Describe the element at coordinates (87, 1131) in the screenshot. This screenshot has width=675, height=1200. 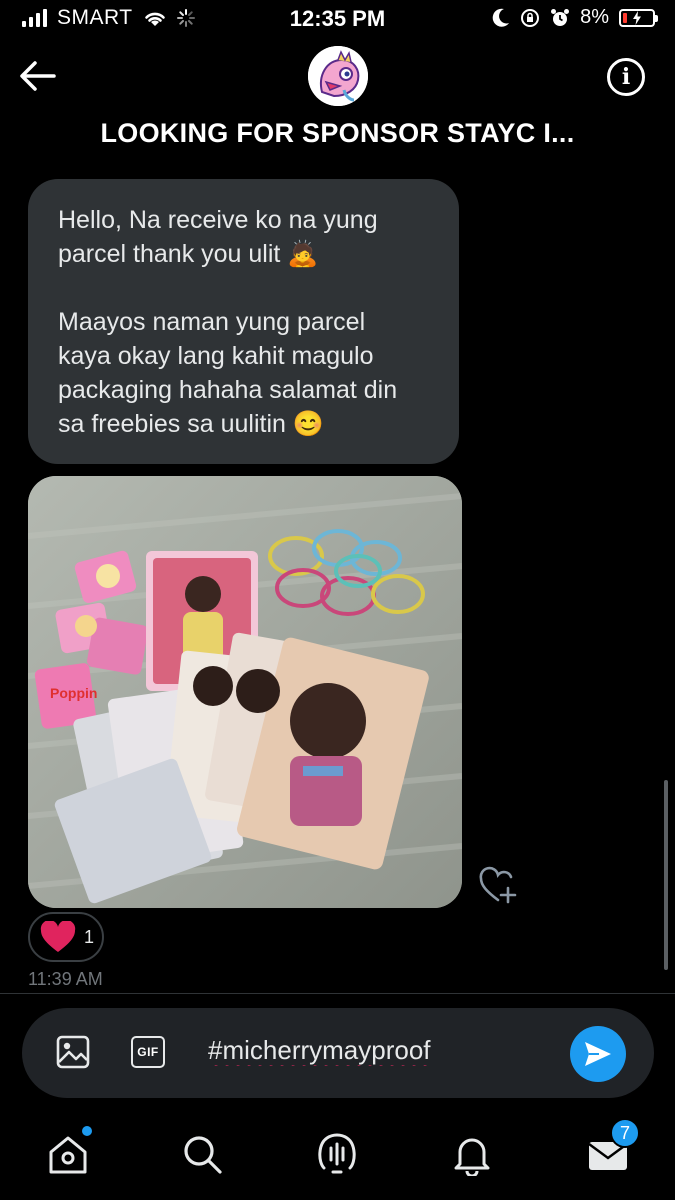
I see `home-notification-dot` at that location.